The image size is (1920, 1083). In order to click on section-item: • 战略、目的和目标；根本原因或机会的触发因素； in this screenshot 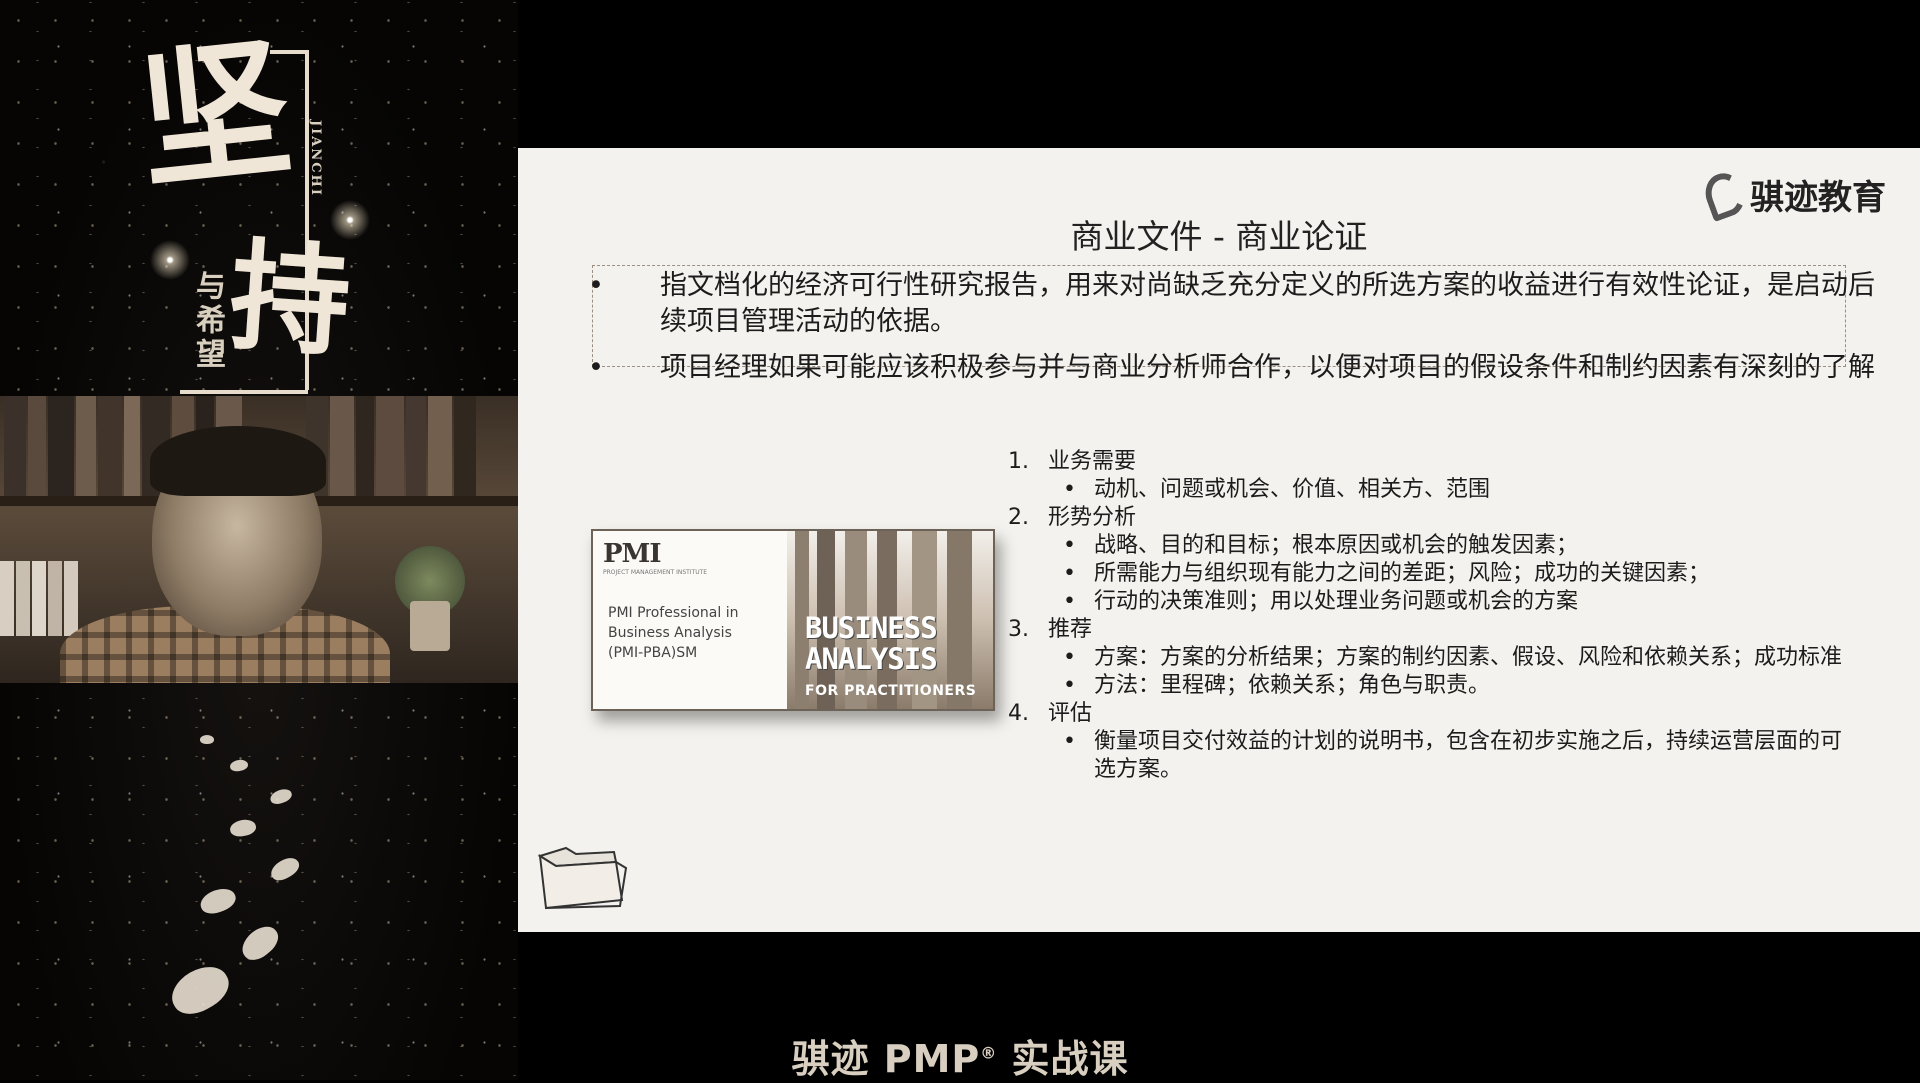, I will do `click(1431, 546)`.